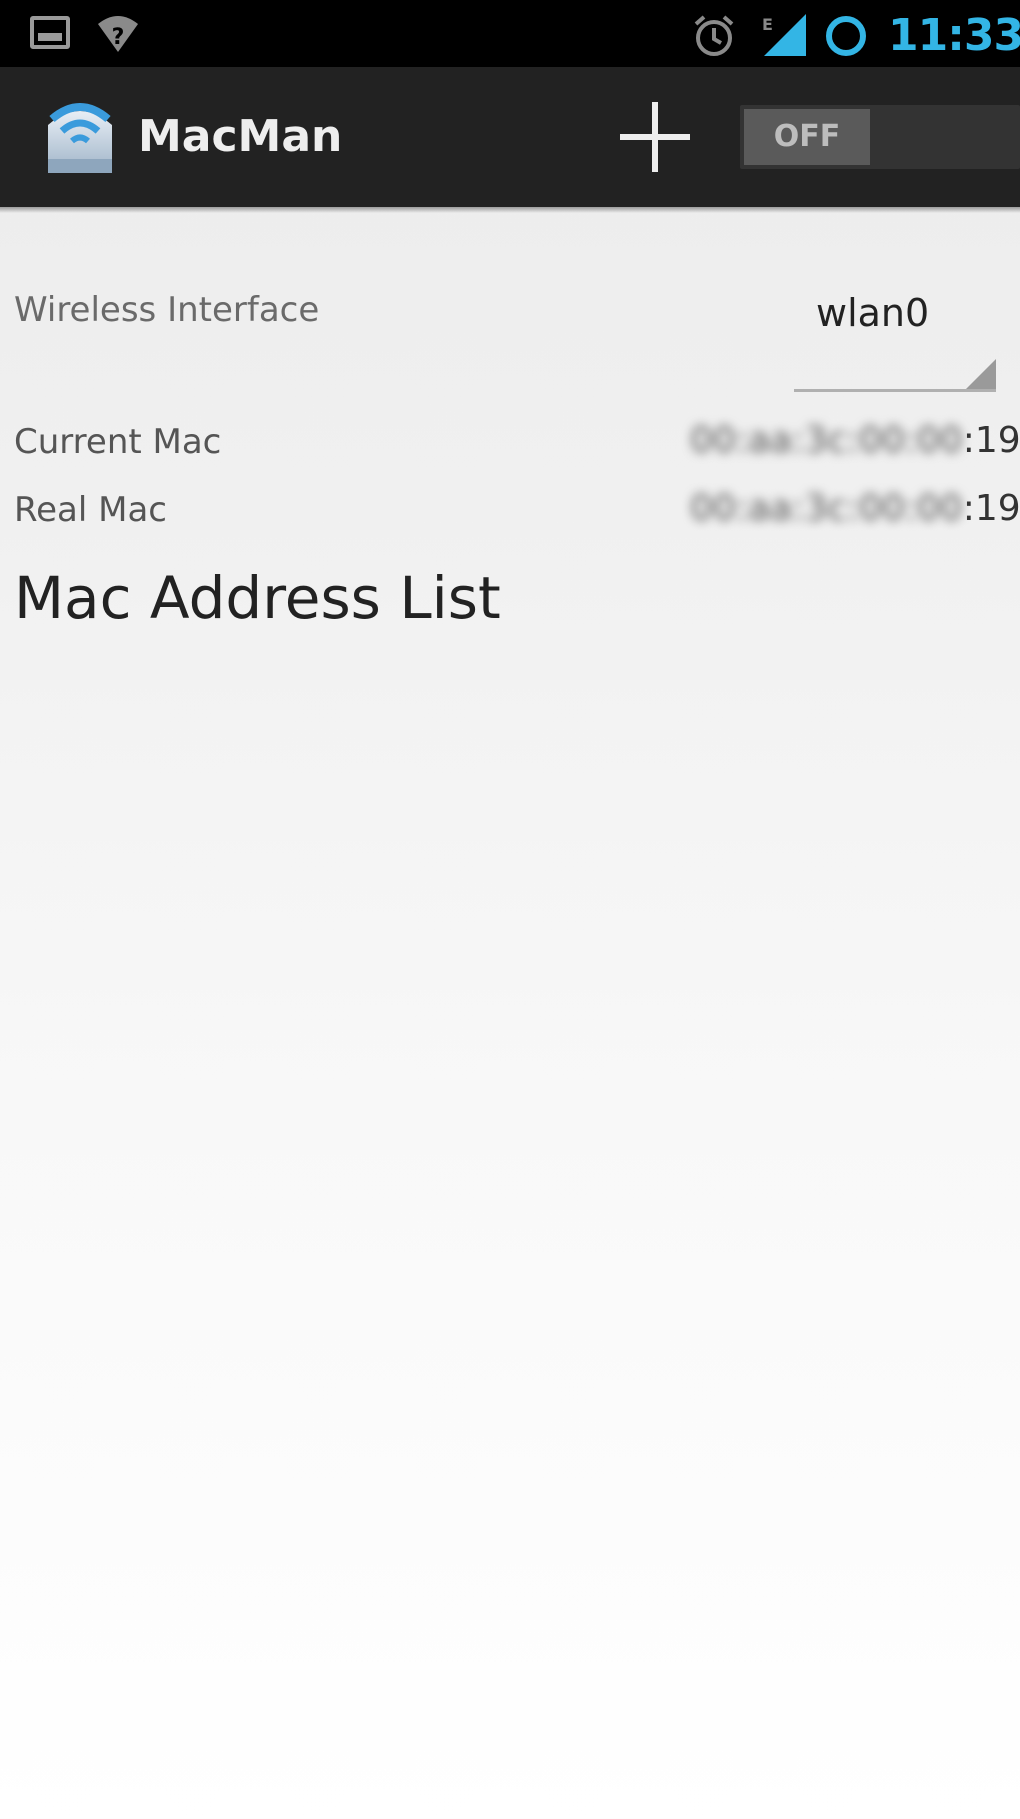 This screenshot has width=1020, height=1819. What do you see at coordinates (767, 24) in the screenshot?
I see `svg-text: E` at bounding box center [767, 24].